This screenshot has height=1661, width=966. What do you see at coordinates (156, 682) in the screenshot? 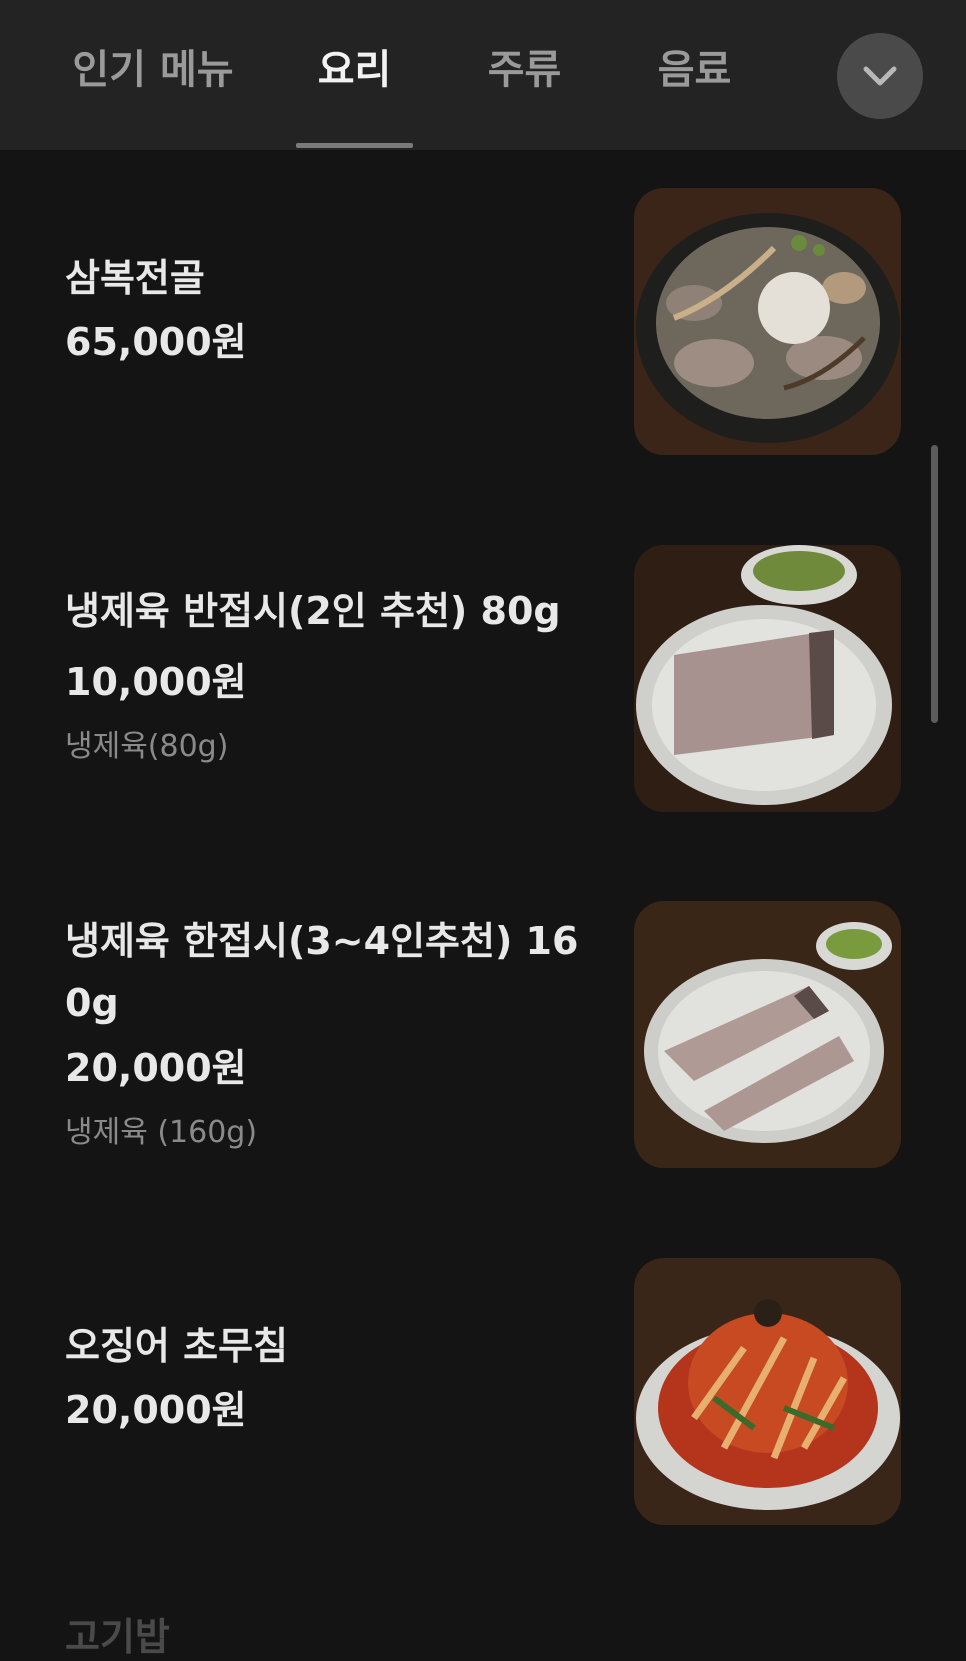
I see `menu-item-price: 10,000원` at bounding box center [156, 682].